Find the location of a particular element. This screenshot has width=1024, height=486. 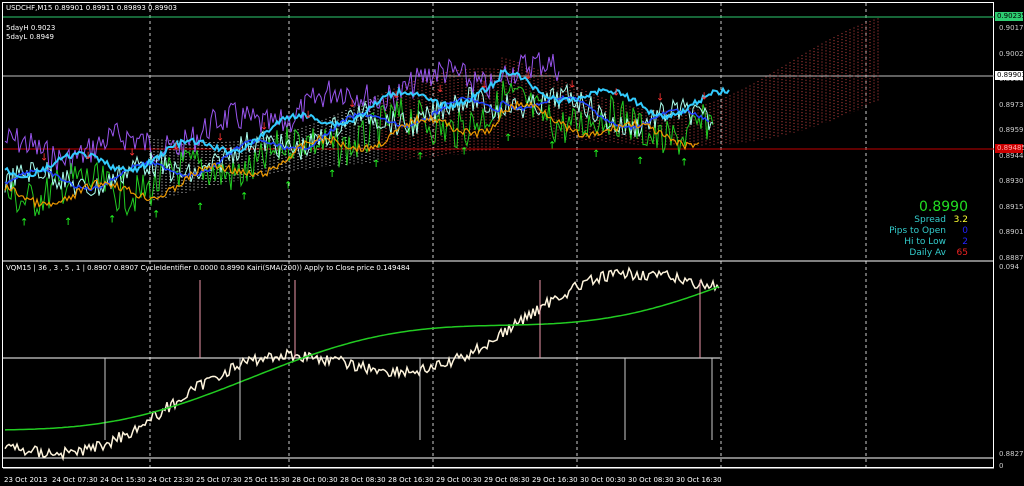

pips-to-open-label: Pips to Open is located at coordinates (917, 231).